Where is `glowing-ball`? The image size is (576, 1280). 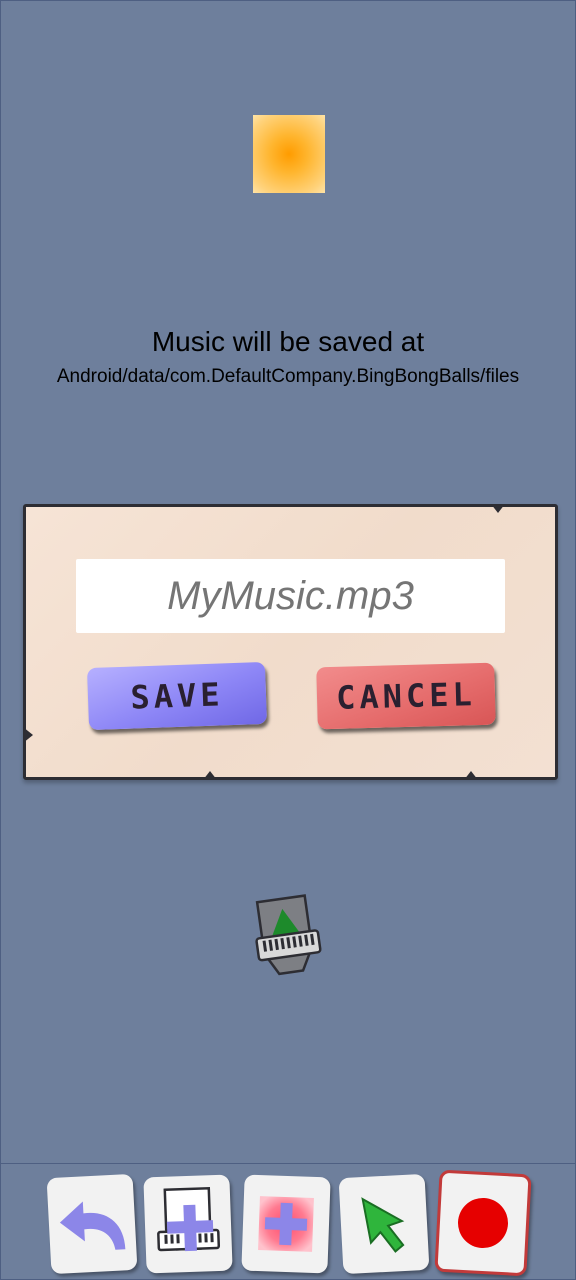 glowing-ball is located at coordinates (289, 154).